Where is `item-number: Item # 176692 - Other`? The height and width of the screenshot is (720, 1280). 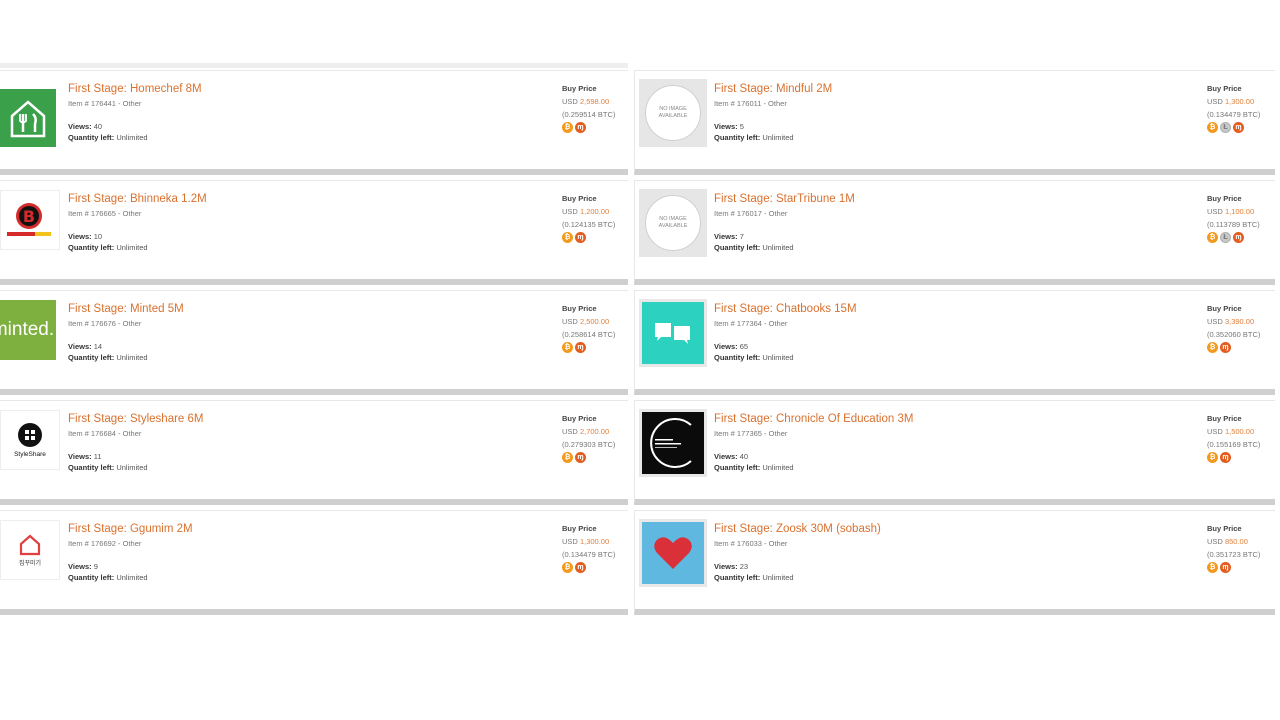 item-number: Item # 176692 - Other is located at coordinates (105, 543).